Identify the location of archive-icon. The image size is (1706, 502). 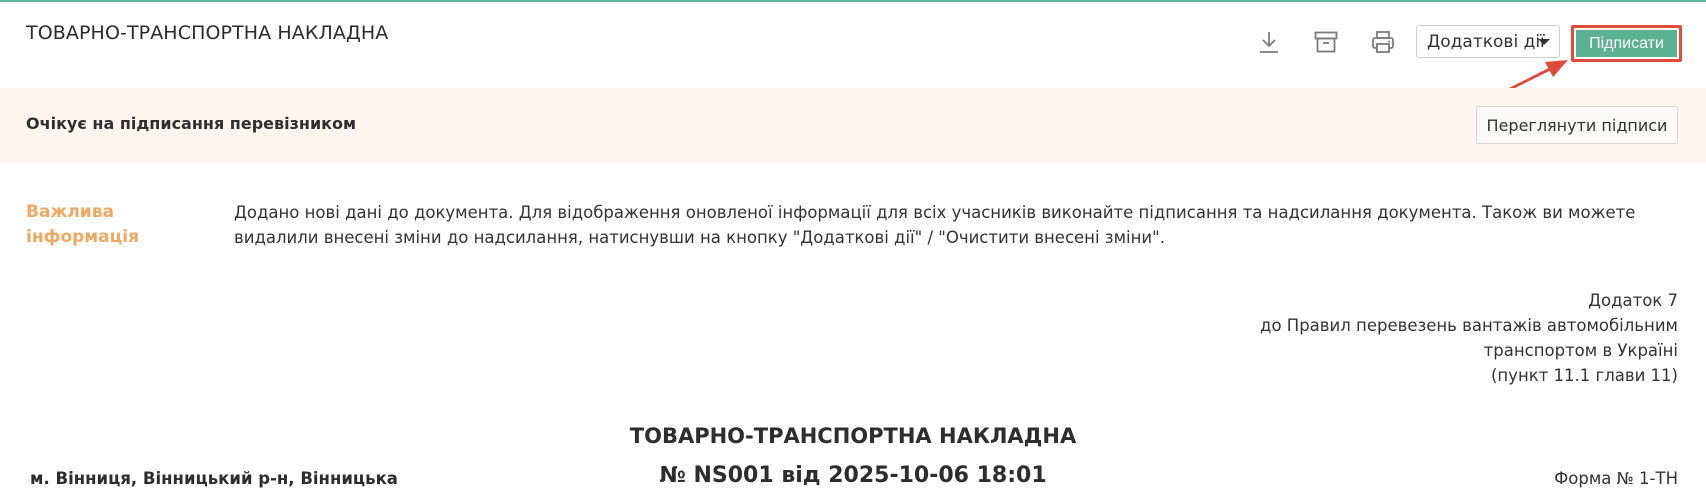
(1326, 42).